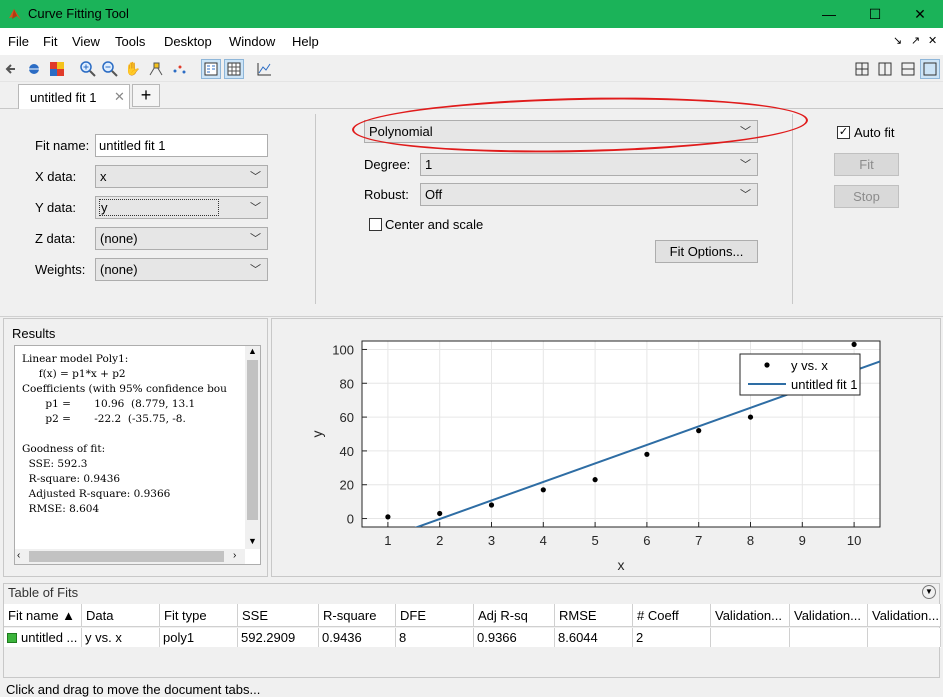 This screenshot has height=697, width=943. Describe the element at coordinates (211, 69) in the screenshot. I see `legend-toggle-icon` at that location.